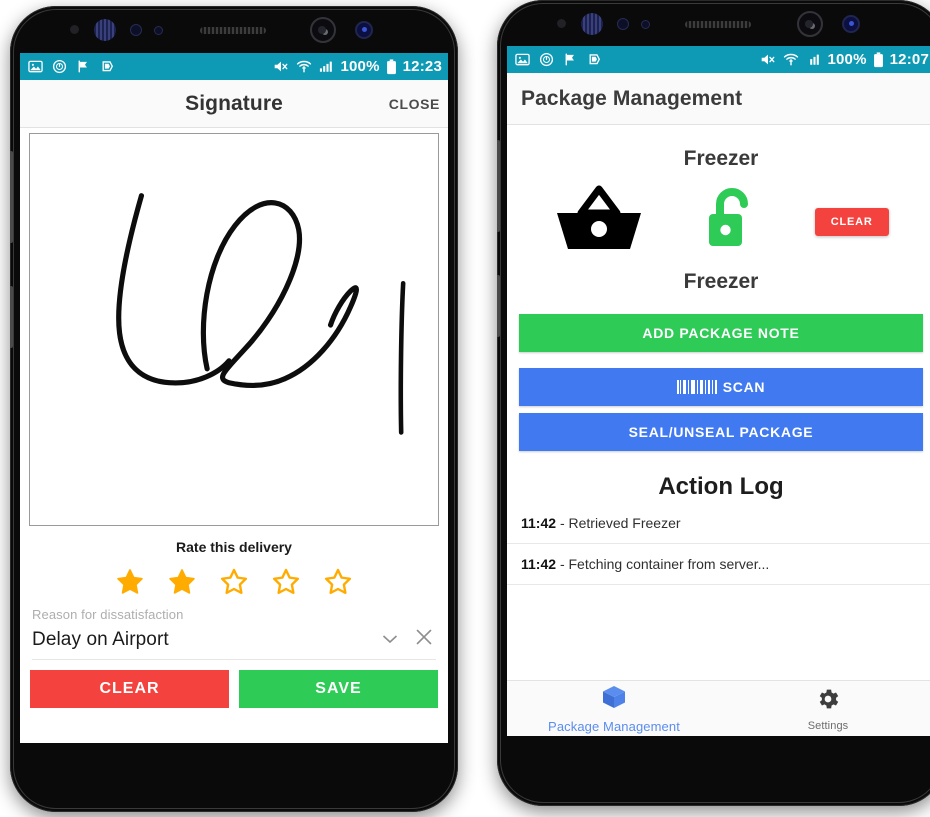  I want to click on page-title: Package Management, so click(632, 98).